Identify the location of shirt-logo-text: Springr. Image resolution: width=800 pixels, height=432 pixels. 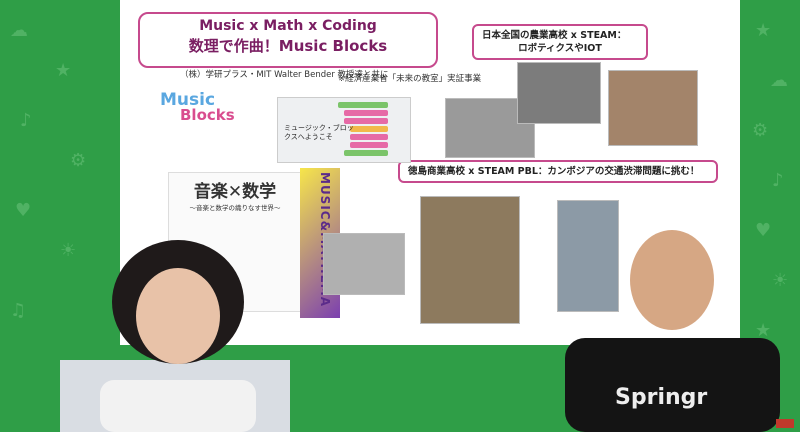
(661, 397).